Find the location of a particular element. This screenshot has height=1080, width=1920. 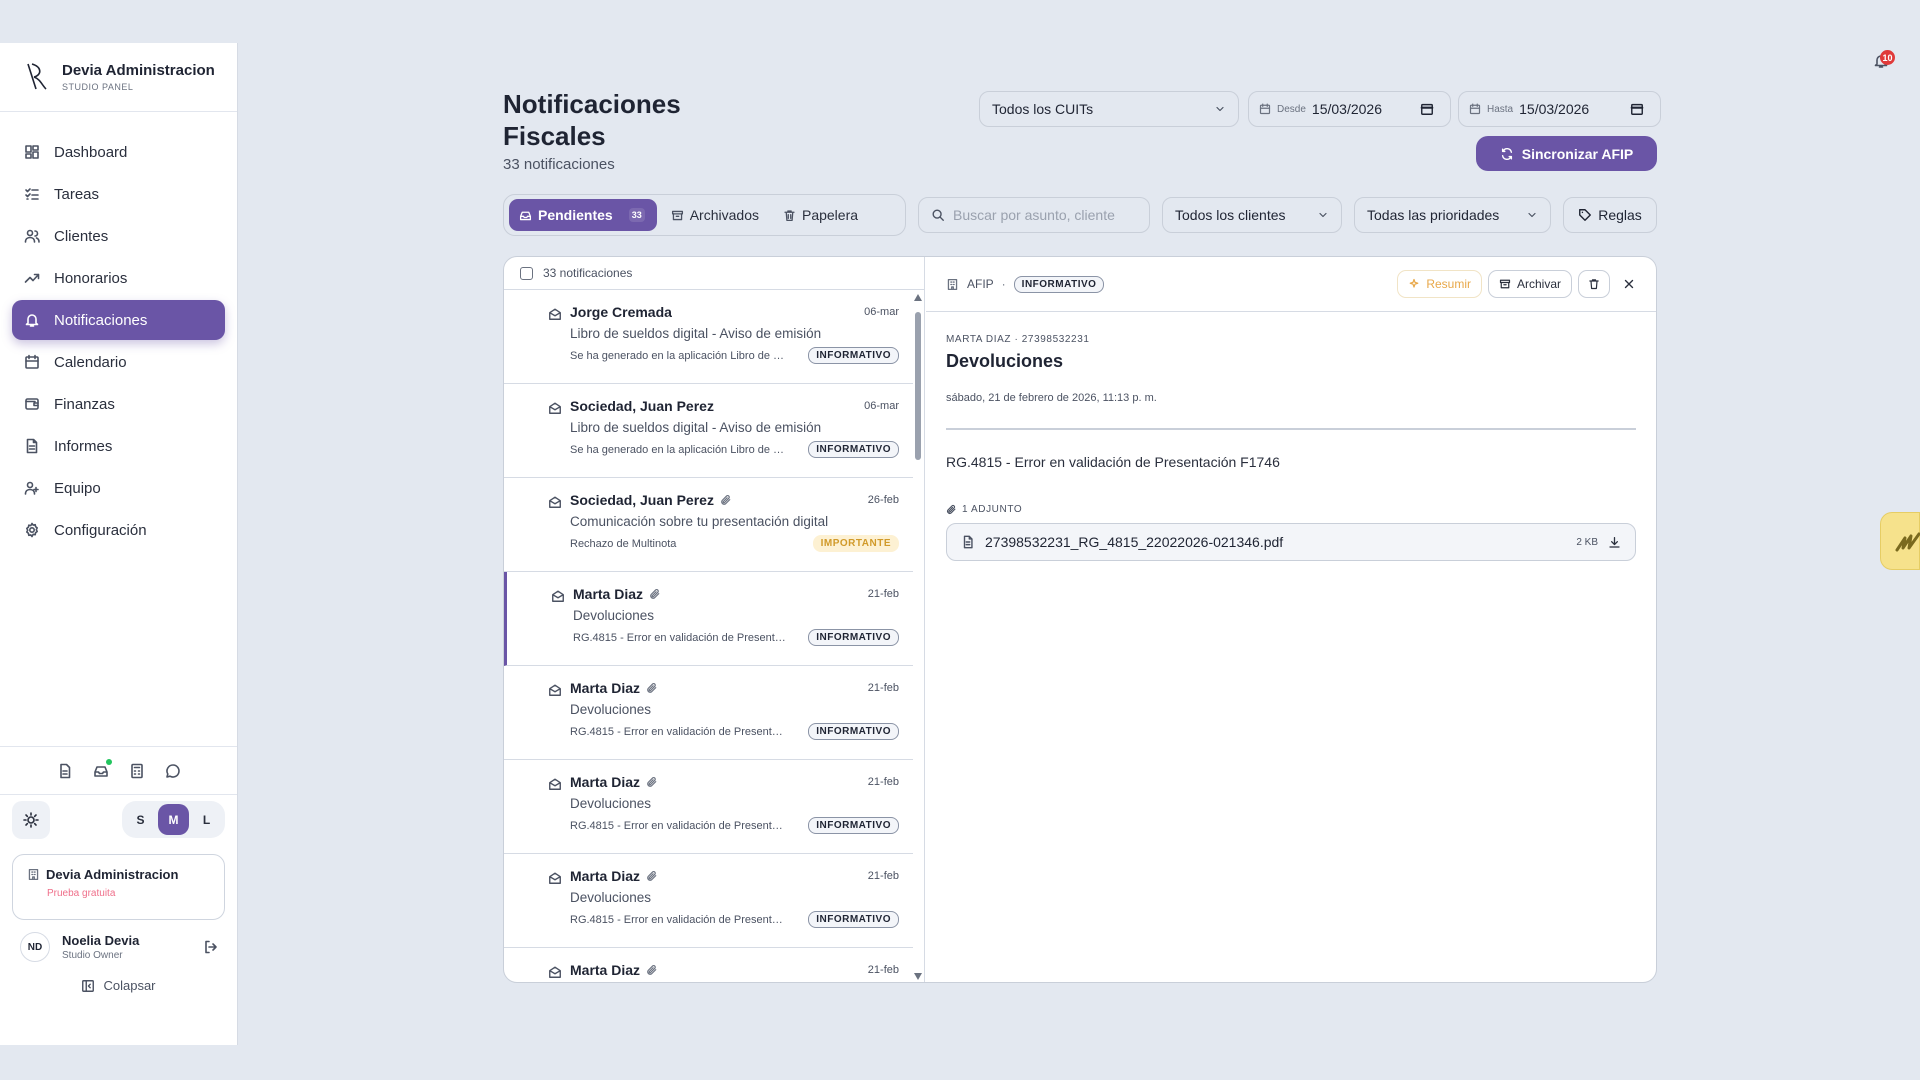

scroll-up-arrow is located at coordinates (918, 297).